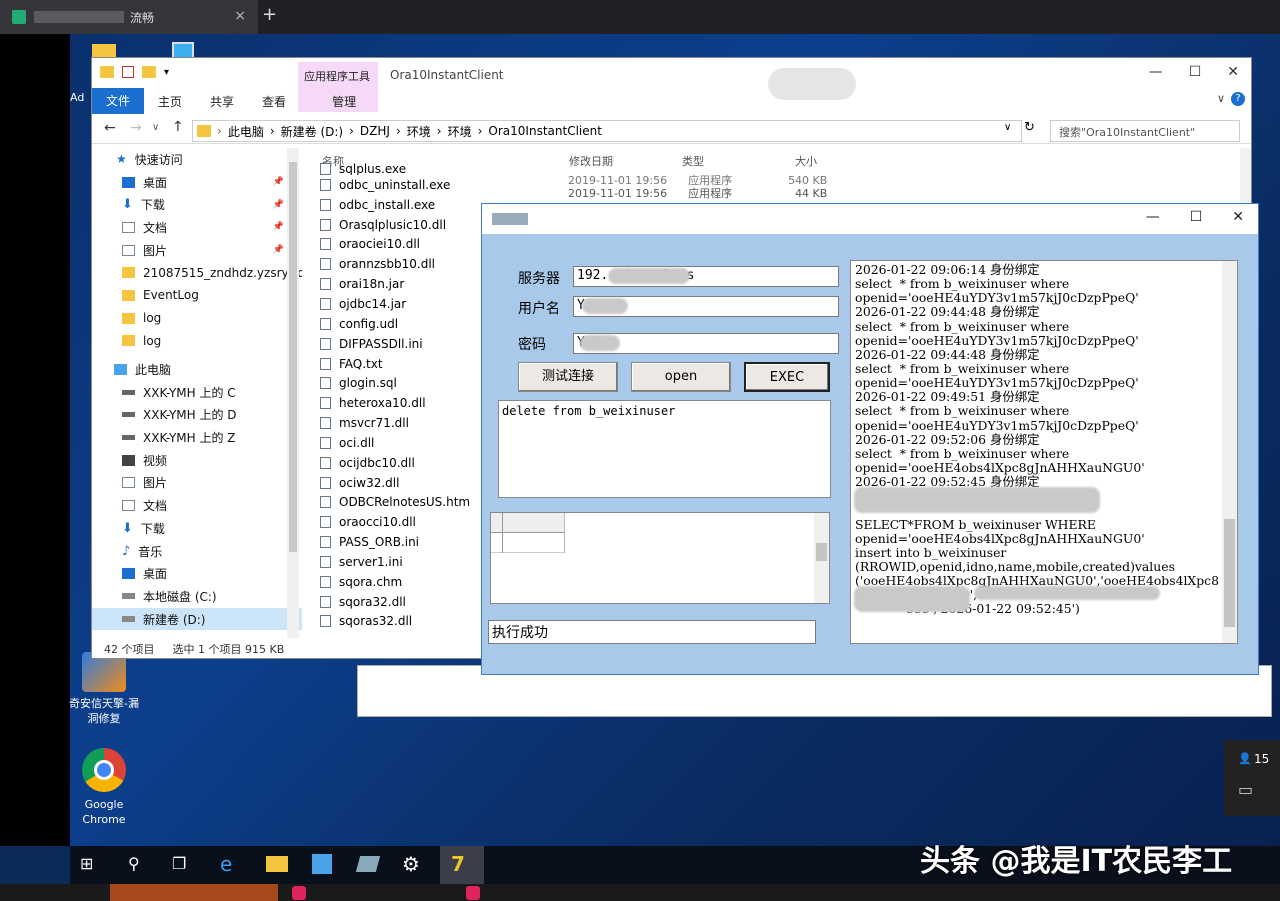 This screenshot has height=901, width=1280. I want to click on breadcrumb: 此电脑, so click(246, 131).